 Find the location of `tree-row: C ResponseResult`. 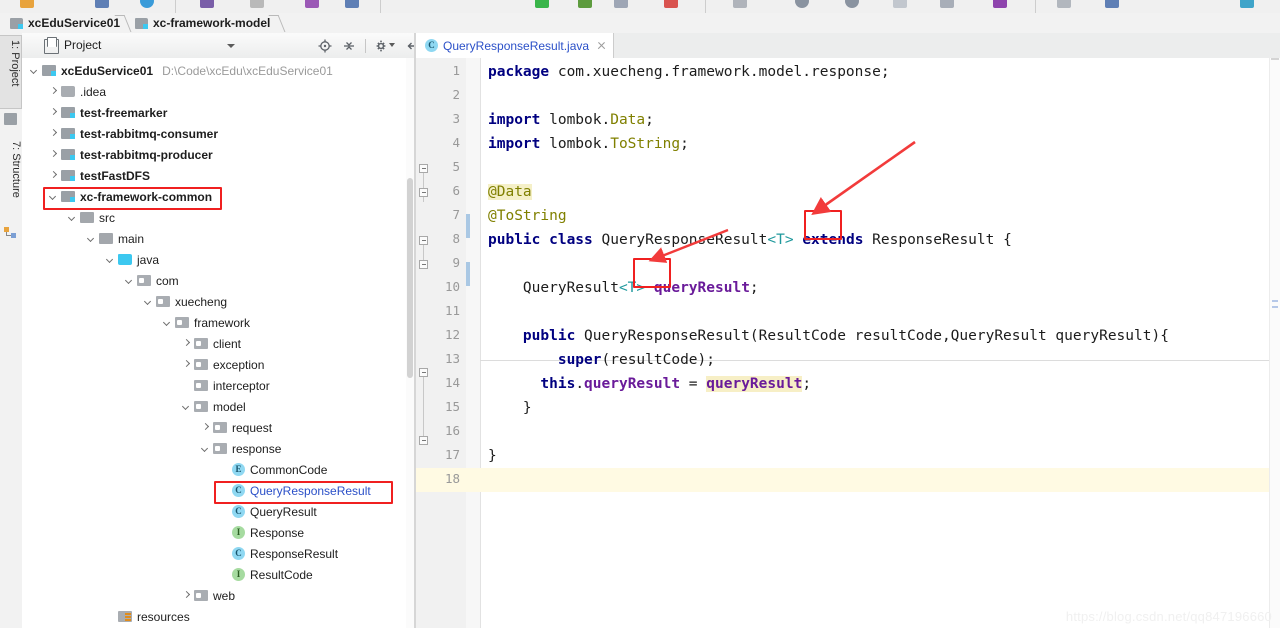

tree-row: C ResponseResult is located at coordinates (218, 553).